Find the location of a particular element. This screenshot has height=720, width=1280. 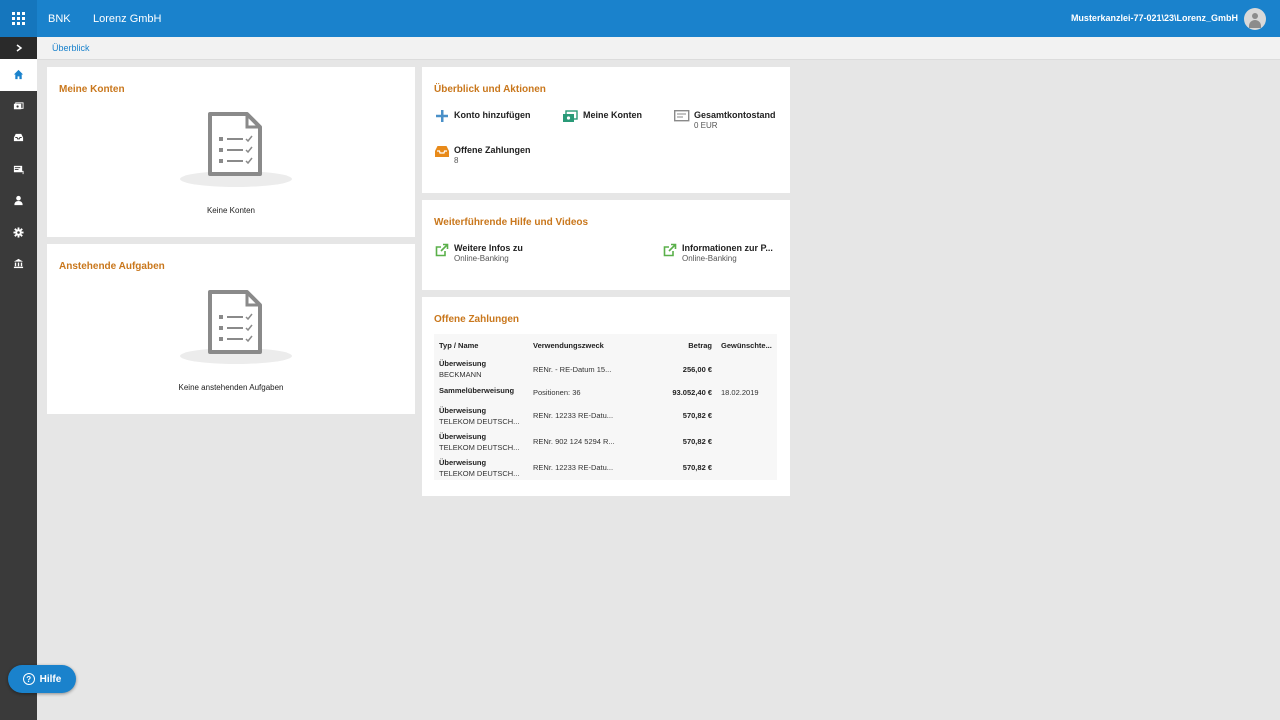

add-account-action: Konto hinzufügen is located at coordinates (482, 117).